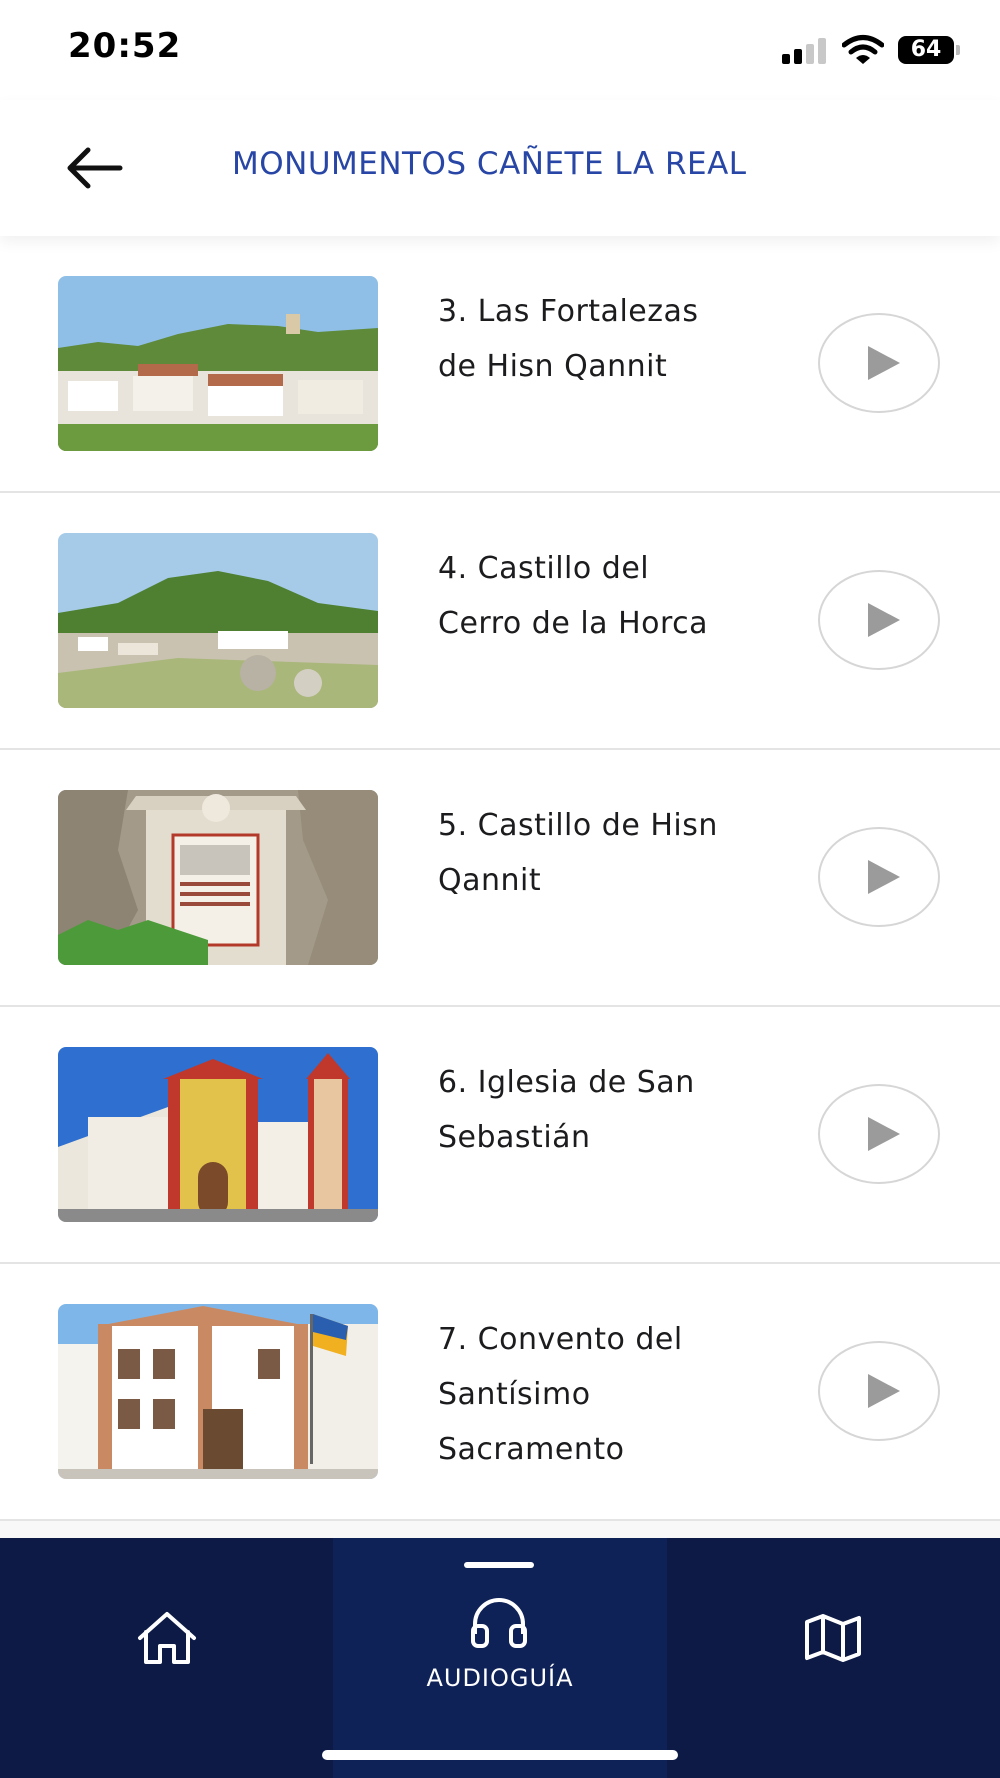  I want to click on status-time: 20:52, so click(125, 46).